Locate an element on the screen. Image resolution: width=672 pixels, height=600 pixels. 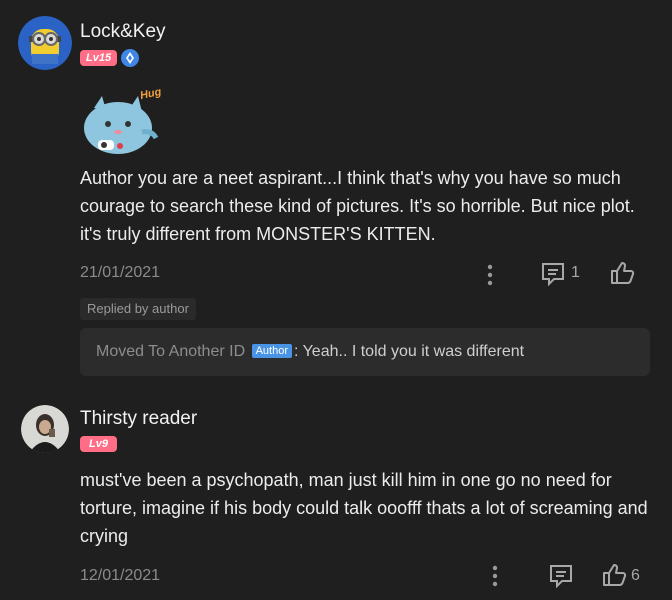
comment-date: 21/01/2021 is located at coordinates (120, 272).